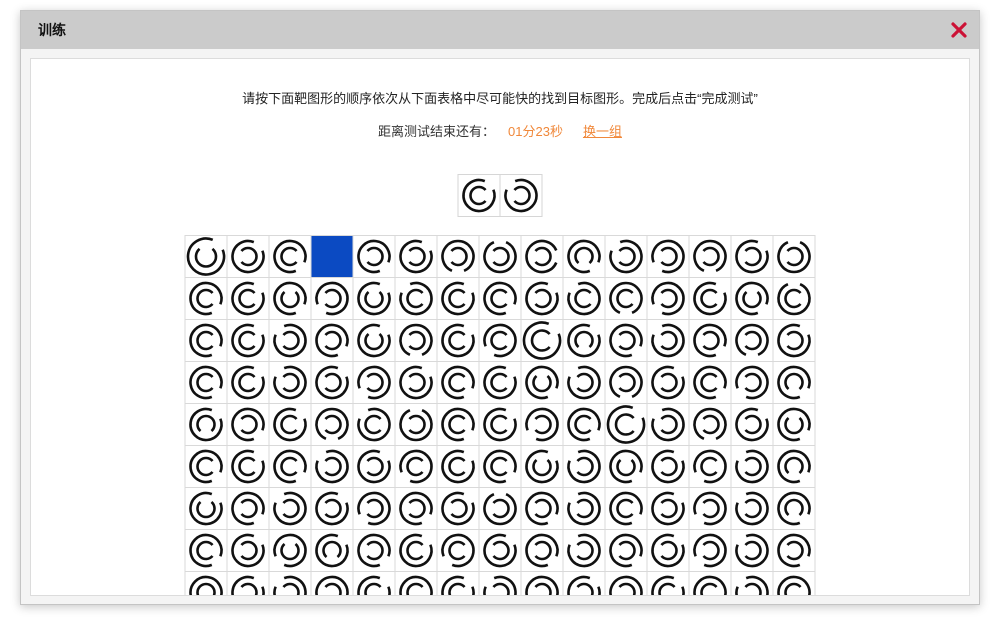  Describe the element at coordinates (959, 30) in the screenshot. I see `close-button` at that location.